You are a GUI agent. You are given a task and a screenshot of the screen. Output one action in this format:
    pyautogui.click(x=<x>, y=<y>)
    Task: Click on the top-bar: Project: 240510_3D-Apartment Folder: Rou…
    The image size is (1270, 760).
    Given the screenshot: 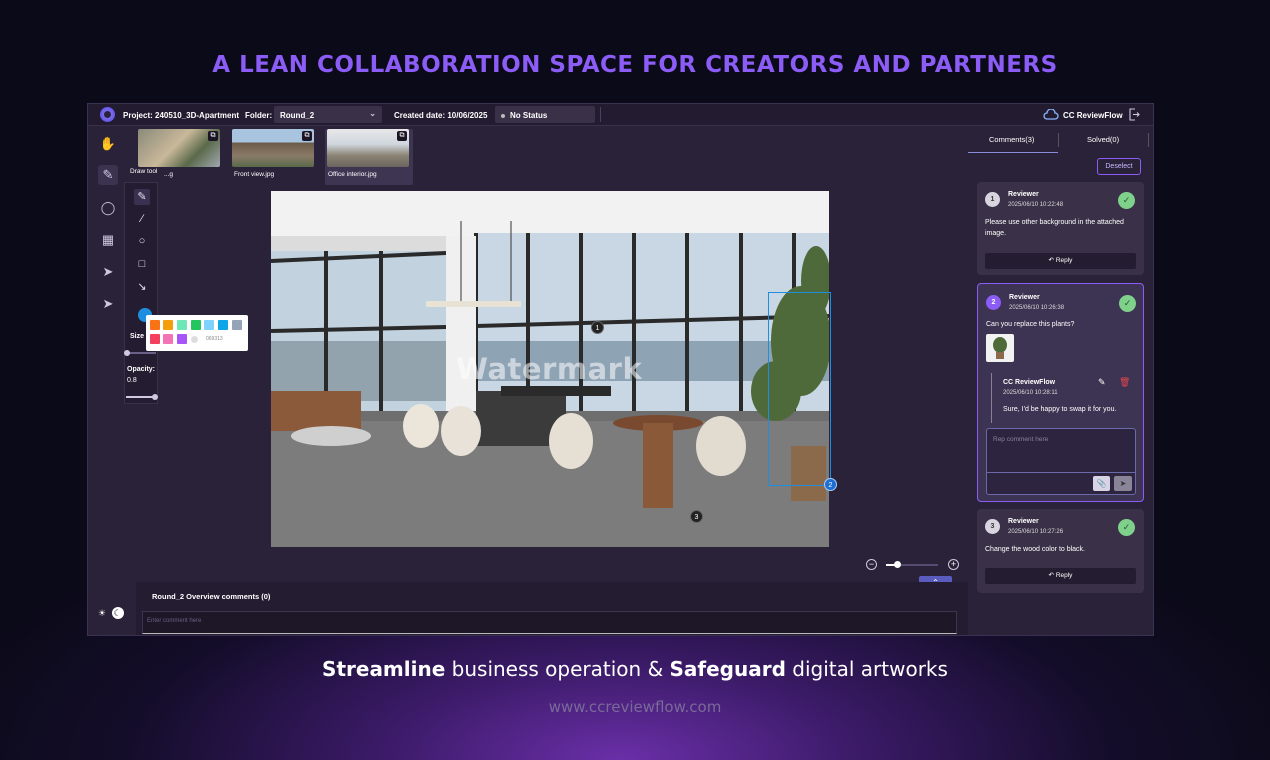 What is the action you would take?
    pyautogui.click(x=620, y=115)
    